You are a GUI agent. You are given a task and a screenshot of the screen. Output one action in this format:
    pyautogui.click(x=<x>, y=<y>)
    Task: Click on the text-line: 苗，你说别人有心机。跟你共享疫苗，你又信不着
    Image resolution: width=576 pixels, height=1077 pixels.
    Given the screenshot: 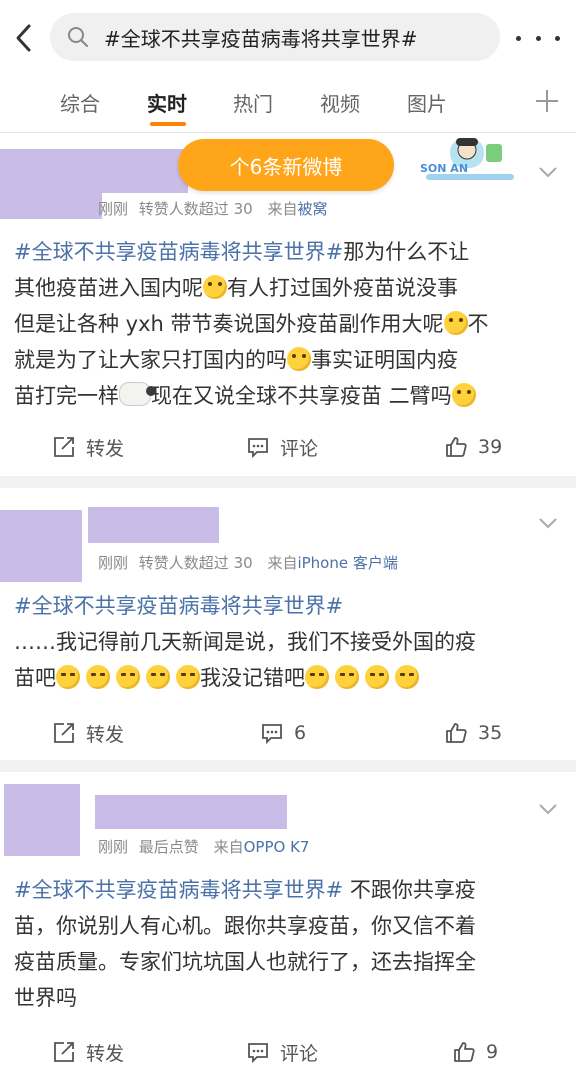 What is the action you would take?
    pyautogui.click(x=245, y=926)
    